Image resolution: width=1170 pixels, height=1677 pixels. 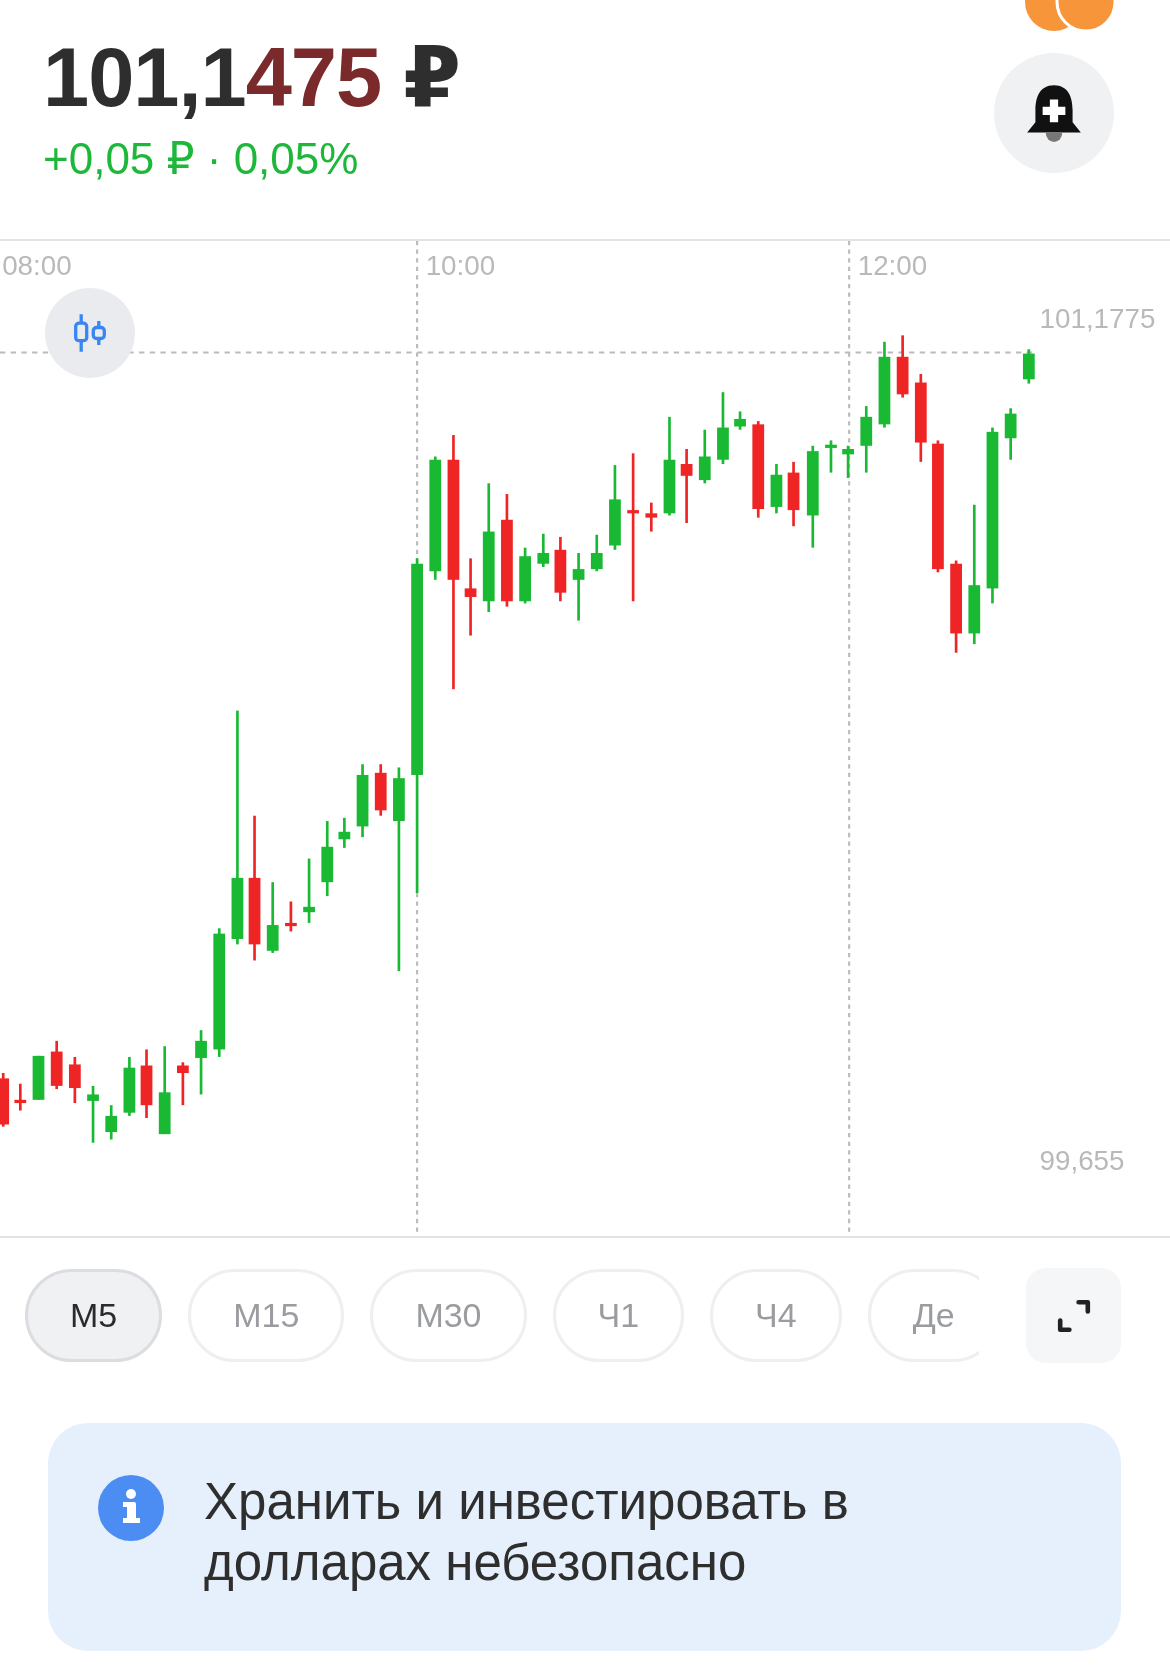 I want to click on time-label: 12:00, so click(x=892, y=266).